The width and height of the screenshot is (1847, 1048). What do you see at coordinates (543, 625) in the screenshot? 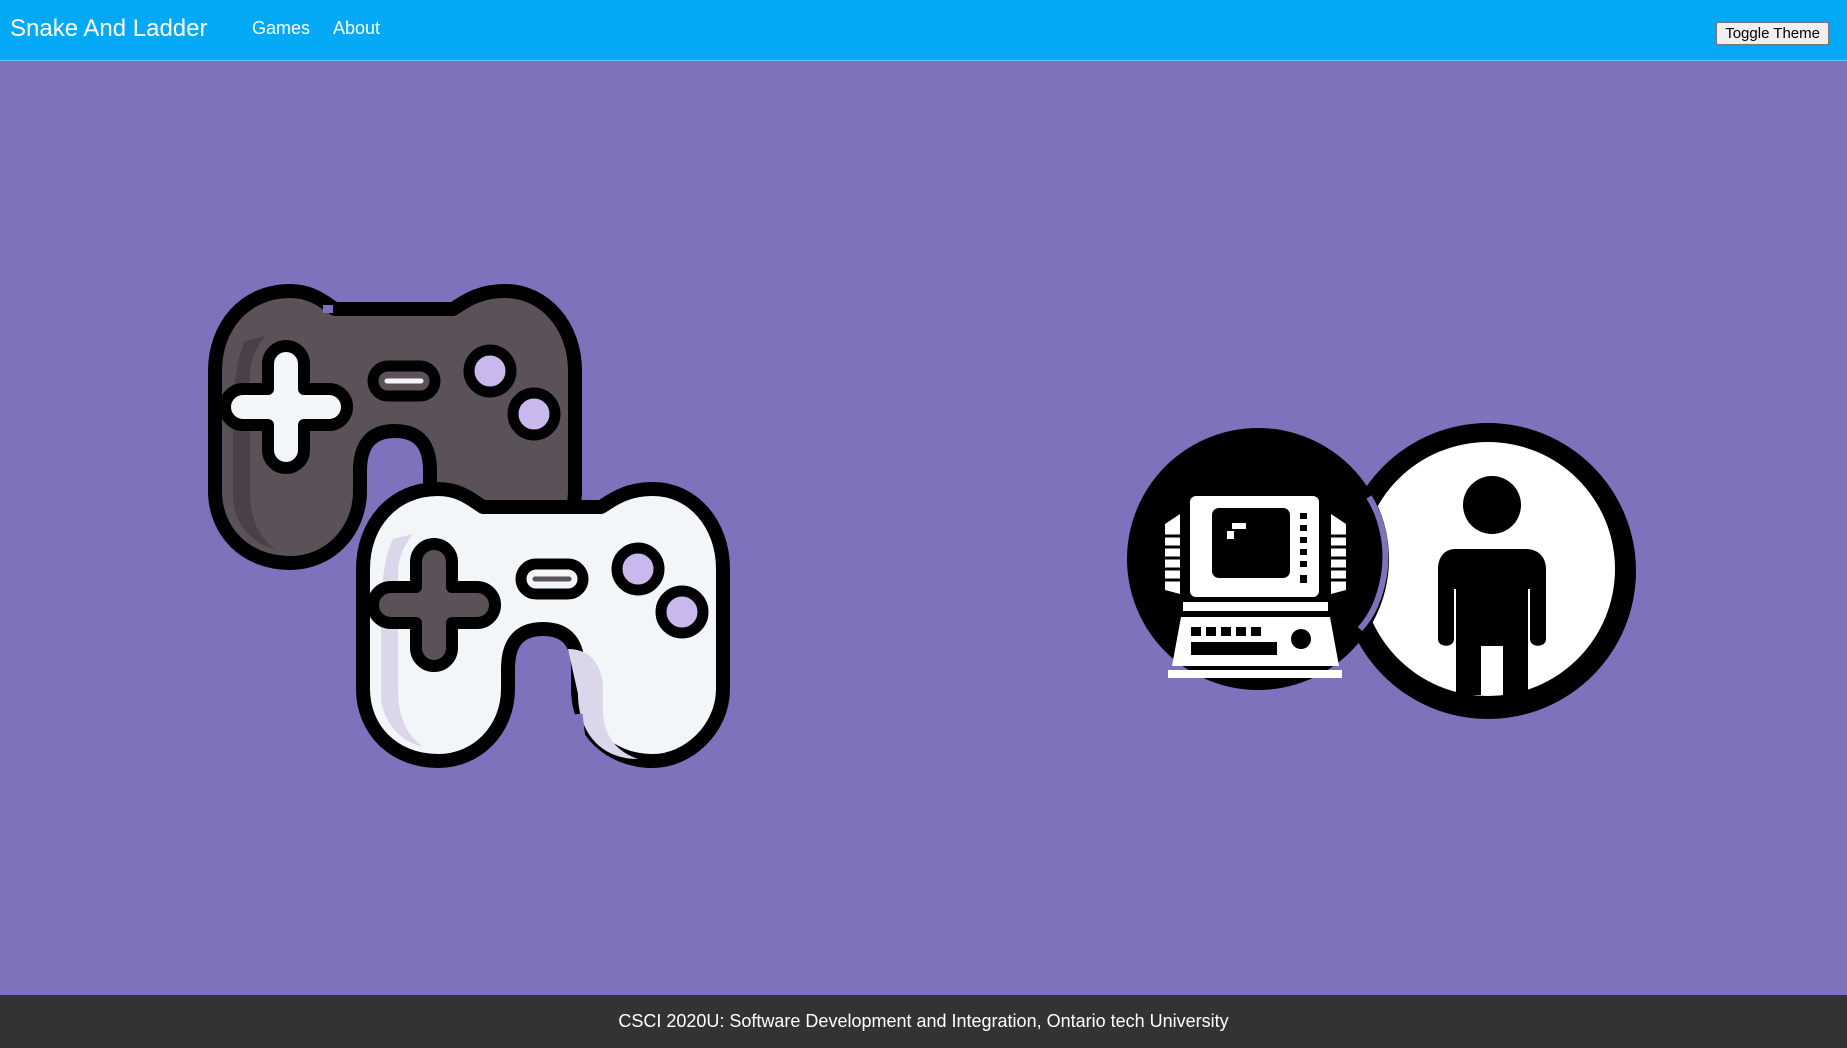
I see `light-controller` at bounding box center [543, 625].